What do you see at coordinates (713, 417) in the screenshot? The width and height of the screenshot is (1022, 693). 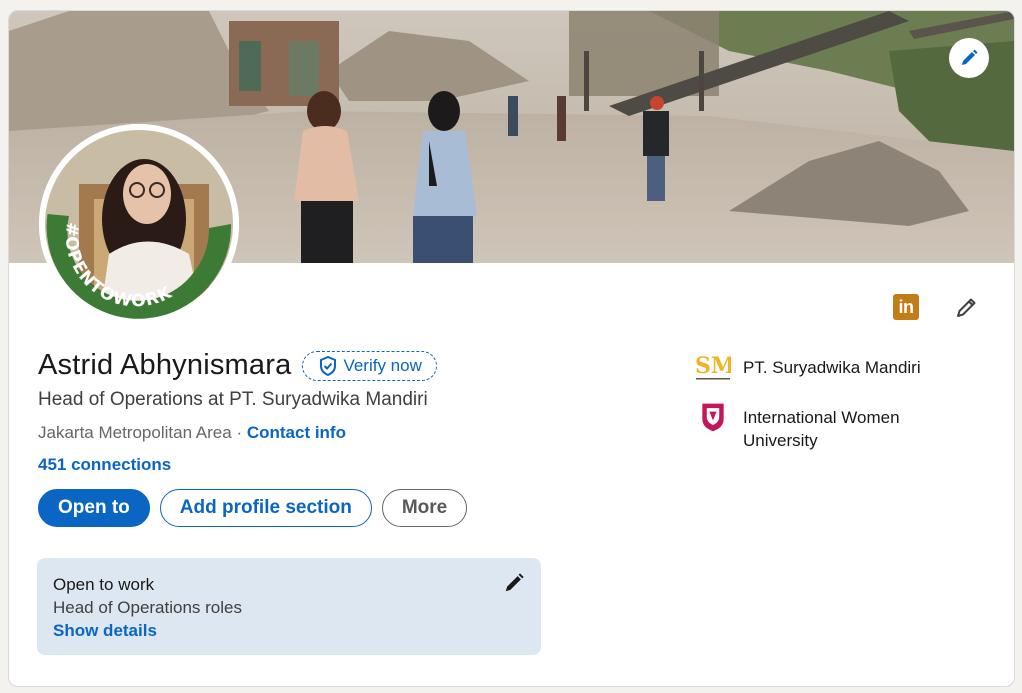 I see `university-logo-icon` at bounding box center [713, 417].